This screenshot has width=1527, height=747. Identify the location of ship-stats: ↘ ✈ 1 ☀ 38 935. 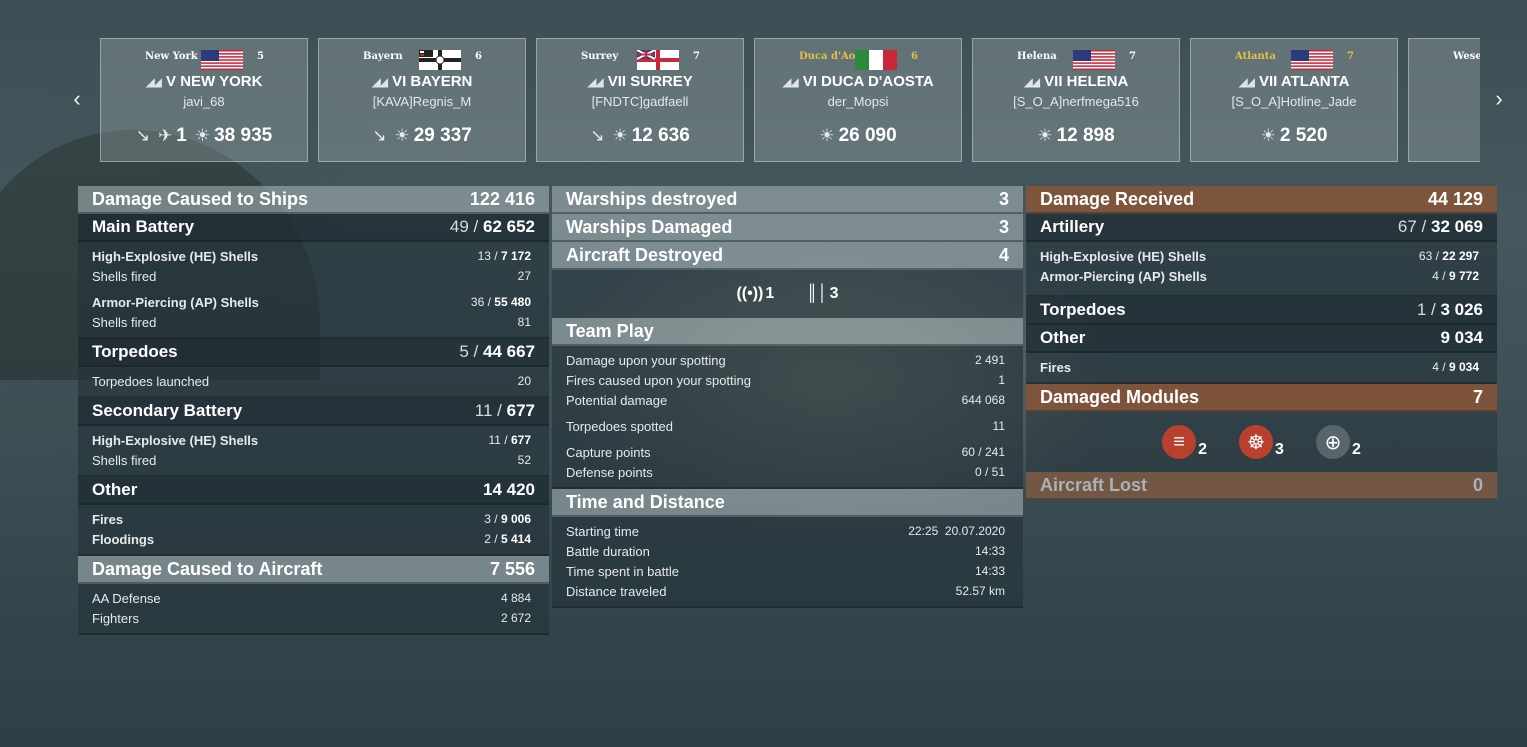
(204, 136).